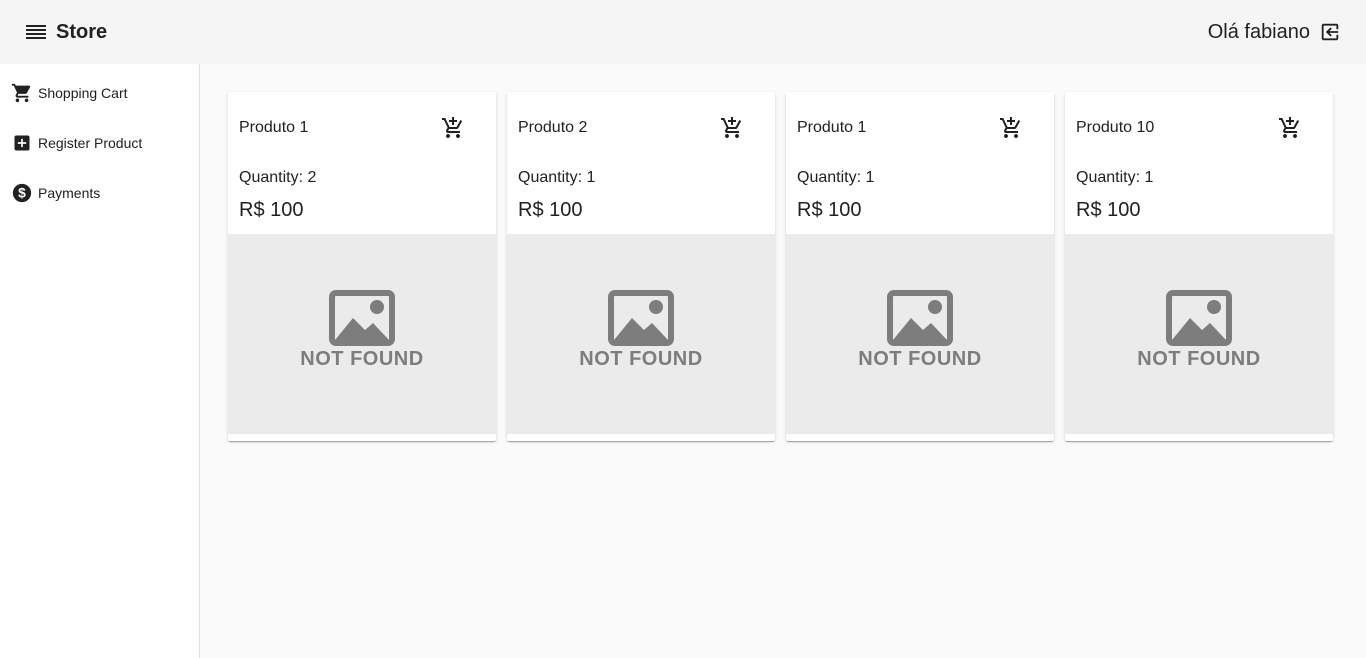 This screenshot has width=1366, height=658. What do you see at coordinates (82, 31) in the screenshot?
I see `app-title: Store` at bounding box center [82, 31].